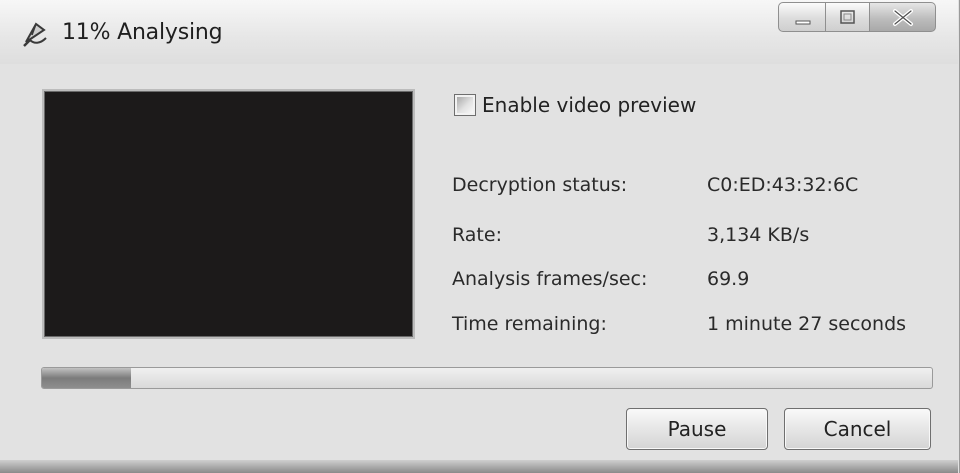 The height and width of the screenshot is (473, 960). What do you see at coordinates (728, 279) in the screenshot?
I see `frames-per-sec-value: 69.9` at bounding box center [728, 279].